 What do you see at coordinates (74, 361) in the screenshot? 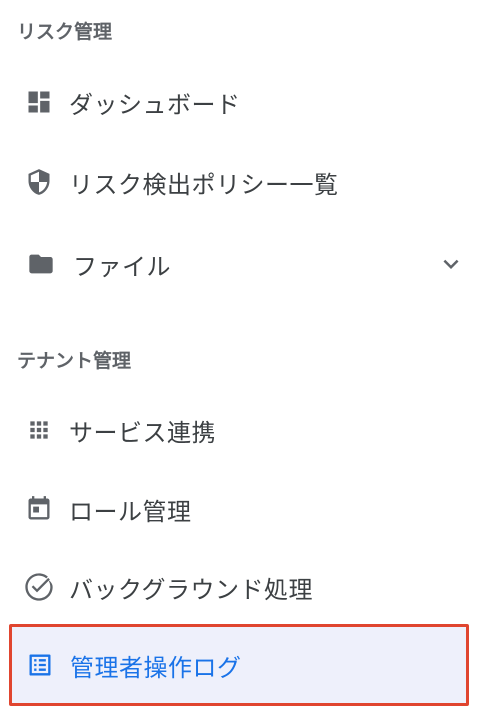
I see `section-title-tenant: テナント管理` at bounding box center [74, 361].